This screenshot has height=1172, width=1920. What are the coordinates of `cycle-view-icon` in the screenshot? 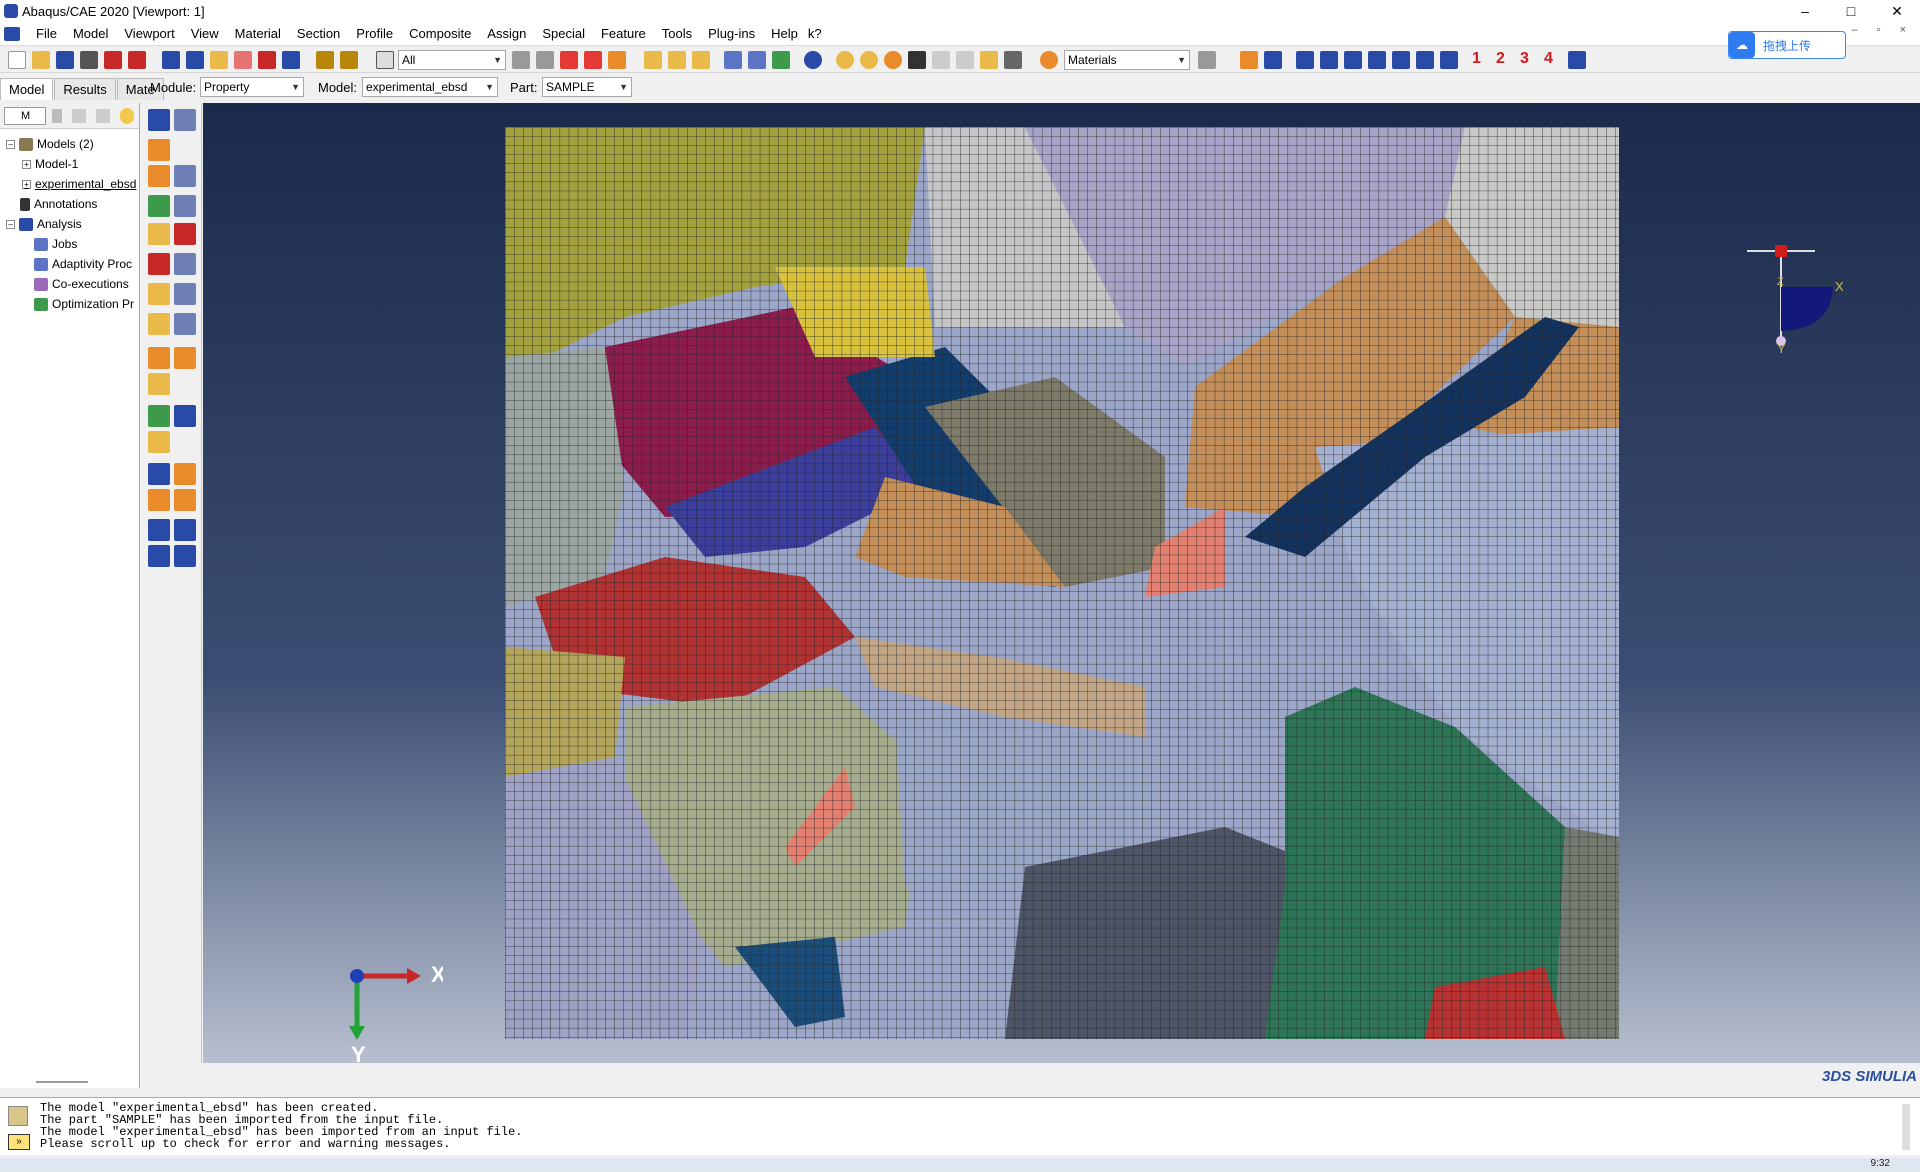 It's located at (291, 60).